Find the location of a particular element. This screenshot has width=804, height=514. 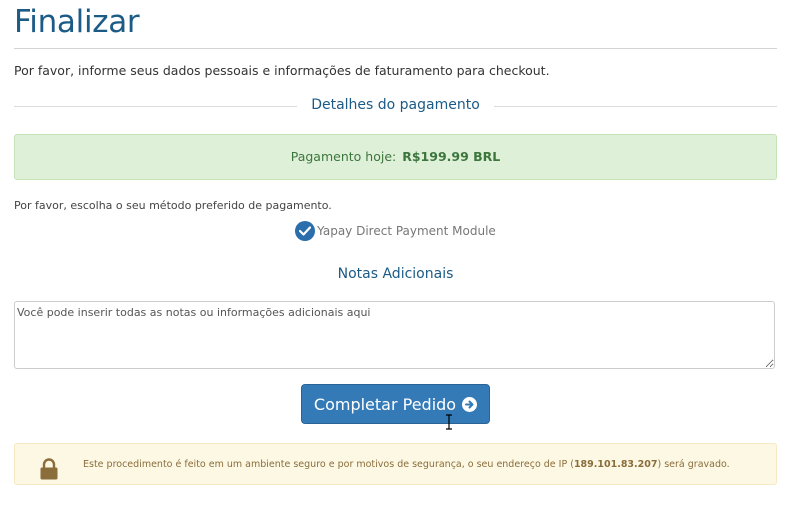

payment-today-box: Pagamento hoje: R$199.99 BRL is located at coordinates (395, 157).